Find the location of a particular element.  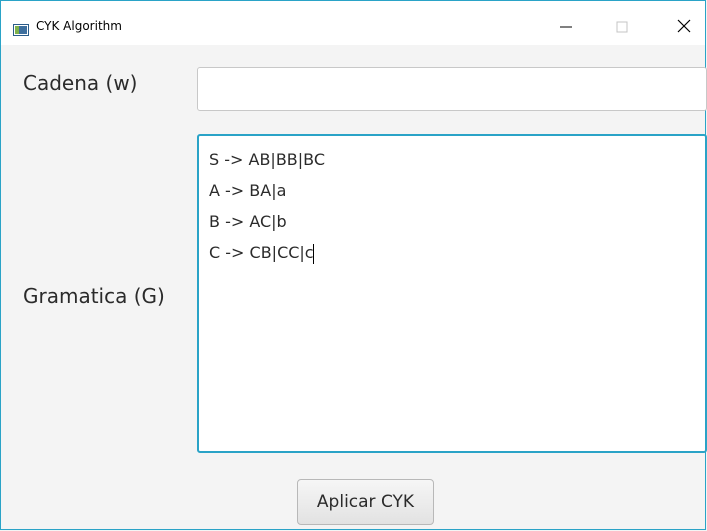

minimize-icon is located at coordinates (566, 27).